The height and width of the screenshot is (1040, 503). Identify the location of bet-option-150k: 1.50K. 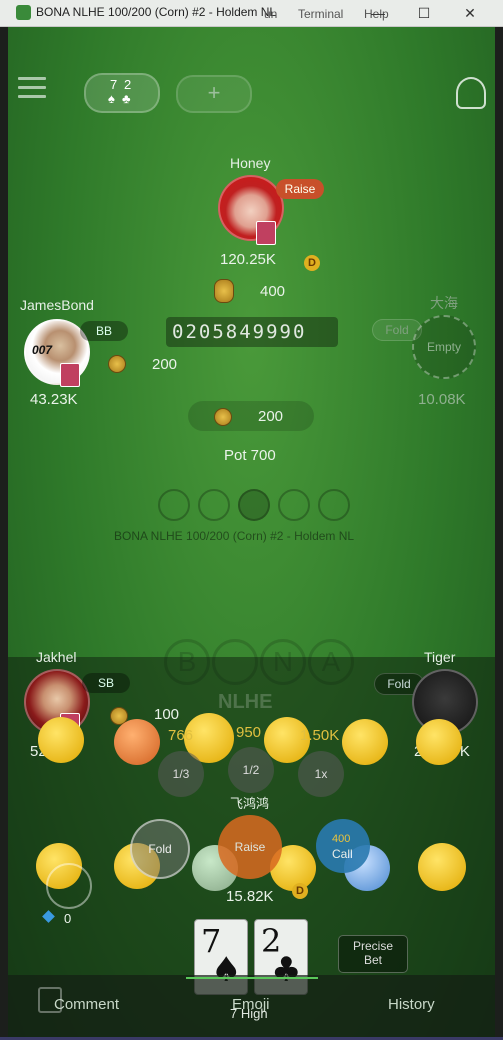
(319, 735).